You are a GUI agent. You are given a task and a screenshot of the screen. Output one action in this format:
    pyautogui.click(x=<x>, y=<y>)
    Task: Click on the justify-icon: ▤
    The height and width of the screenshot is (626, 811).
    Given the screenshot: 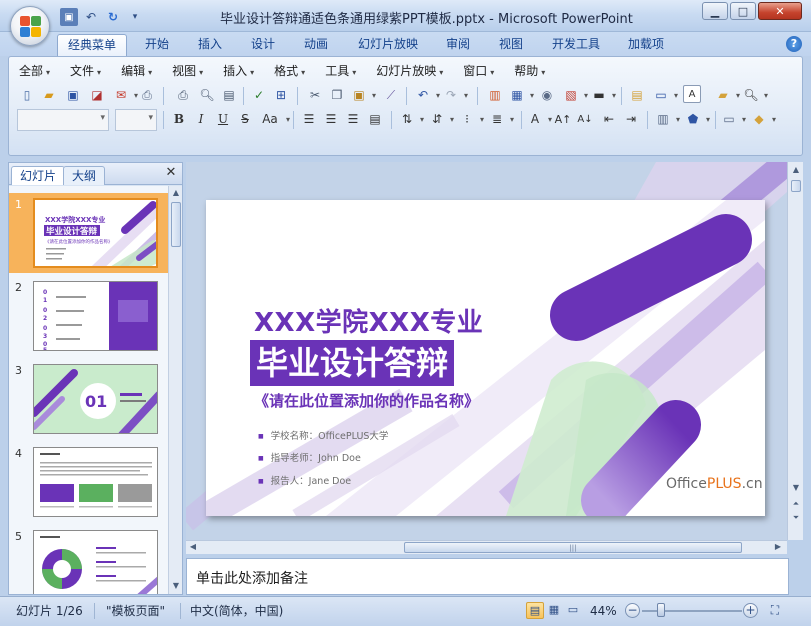 What is the action you would take?
    pyautogui.click(x=375, y=119)
    